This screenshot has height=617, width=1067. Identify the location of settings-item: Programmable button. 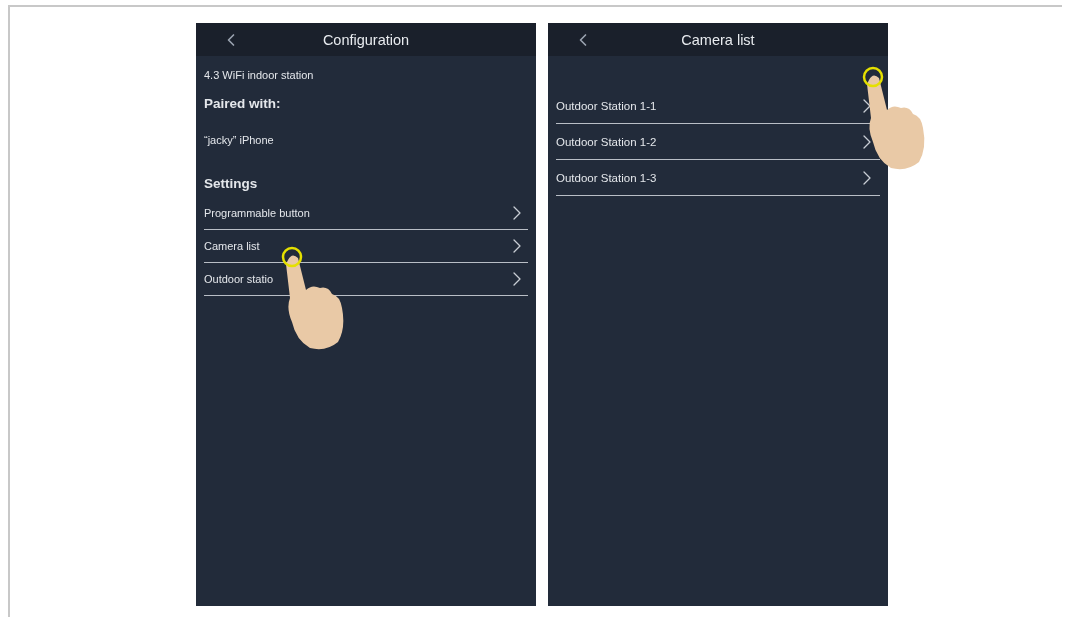
(366, 213).